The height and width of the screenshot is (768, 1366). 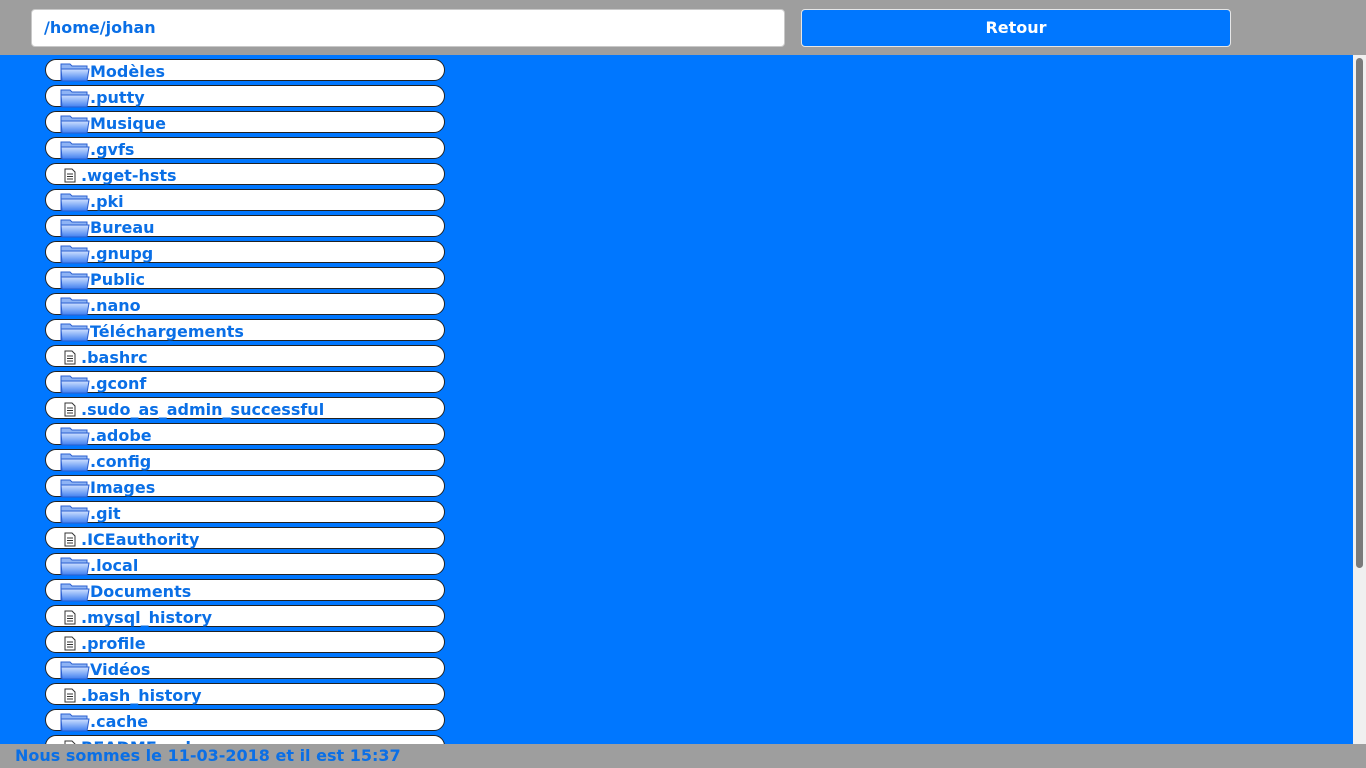 What do you see at coordinates (245, 538) in the screenshot?
I see `file-item: .ICEauthority` at bounding box center [245, 538].